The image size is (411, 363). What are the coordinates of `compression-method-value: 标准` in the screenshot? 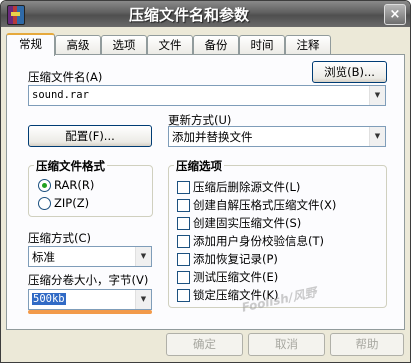 It's located at (43, 257).